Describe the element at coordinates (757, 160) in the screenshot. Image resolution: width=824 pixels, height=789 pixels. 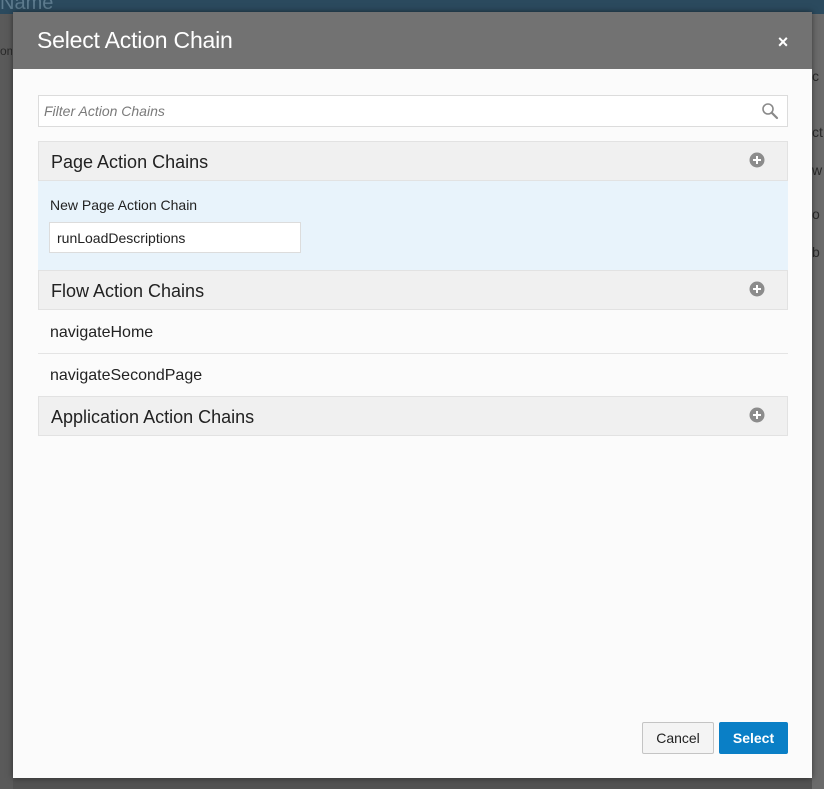
I see `add-page-action-chain-icon` at that location.